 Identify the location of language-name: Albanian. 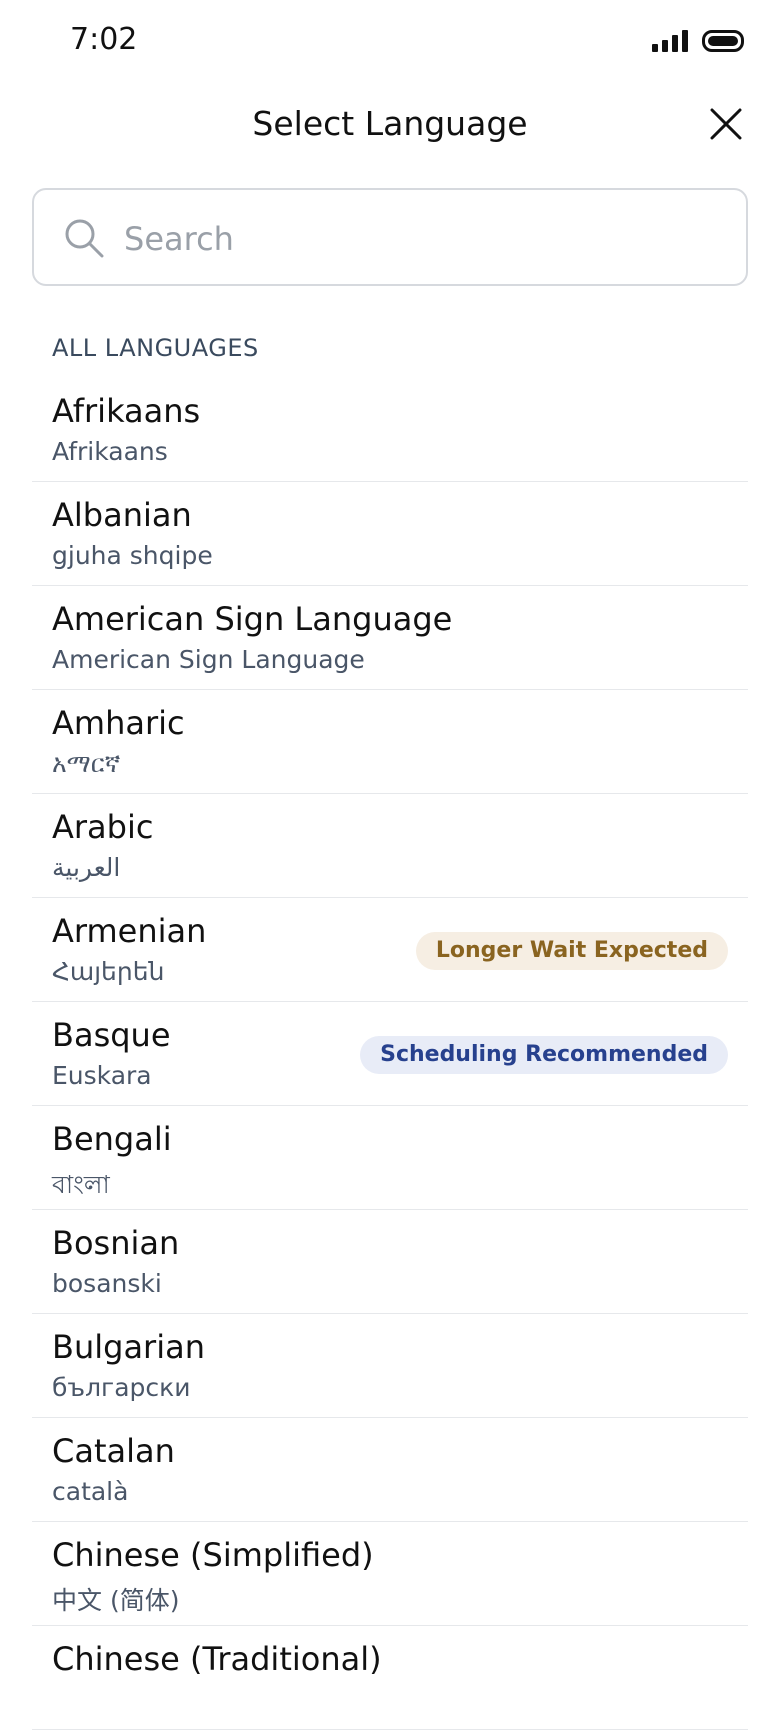
(122, 515).